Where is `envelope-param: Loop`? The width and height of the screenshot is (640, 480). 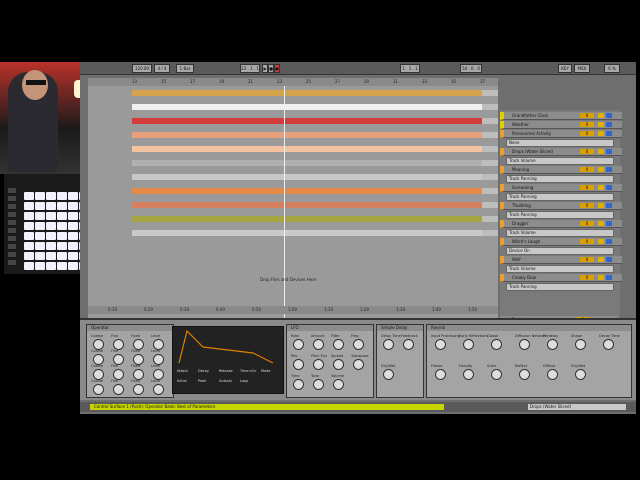
envelope-param: Loop is located at coordinates (244, 381).